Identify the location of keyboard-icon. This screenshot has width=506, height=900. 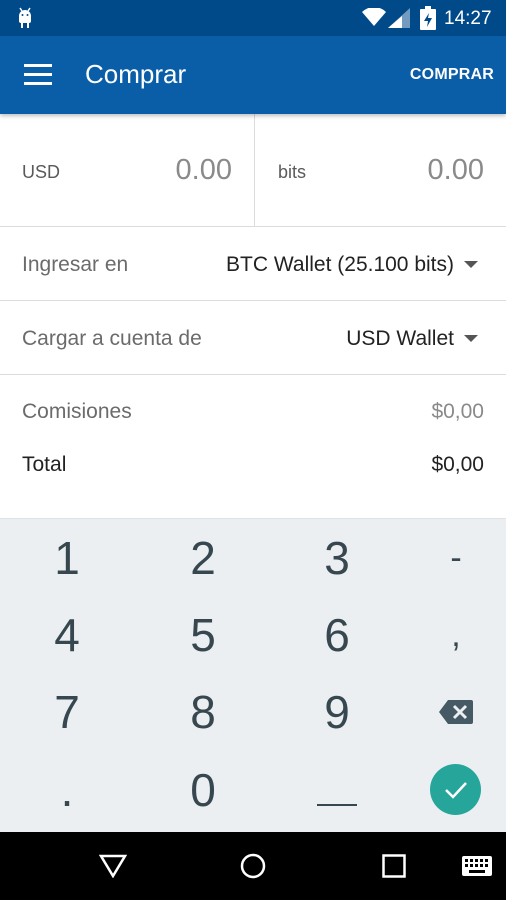
(477, 866).